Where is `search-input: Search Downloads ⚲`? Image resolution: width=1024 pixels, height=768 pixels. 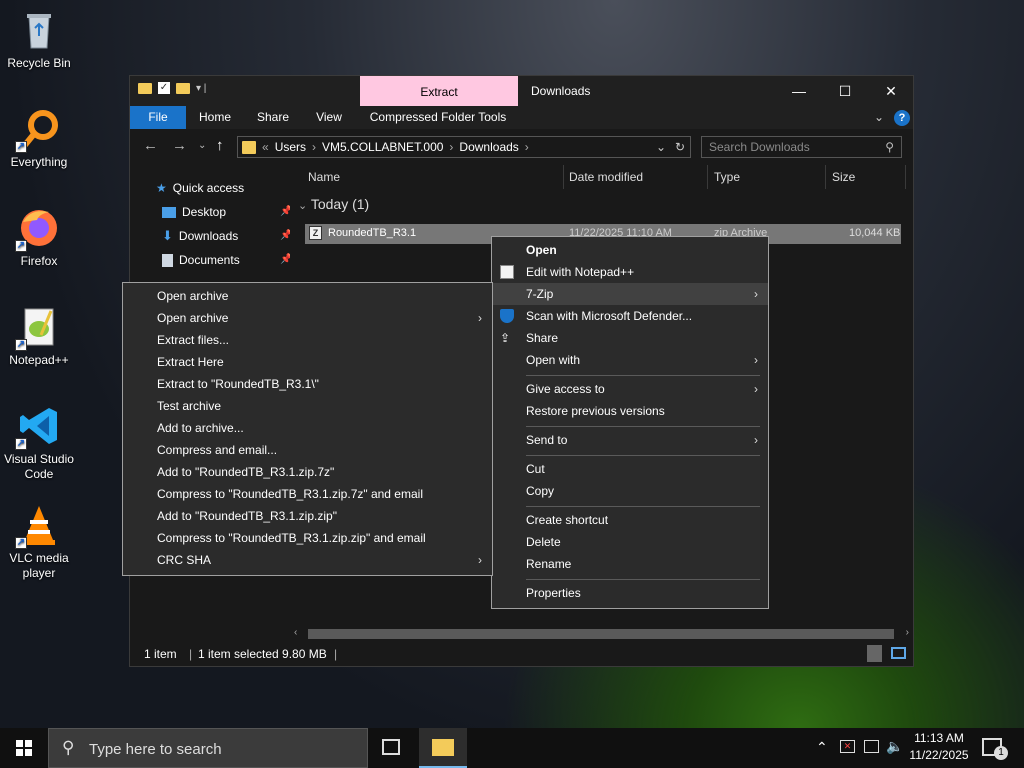
search-input: Search Downloads ⚲ is located at coordinates (801, 147).